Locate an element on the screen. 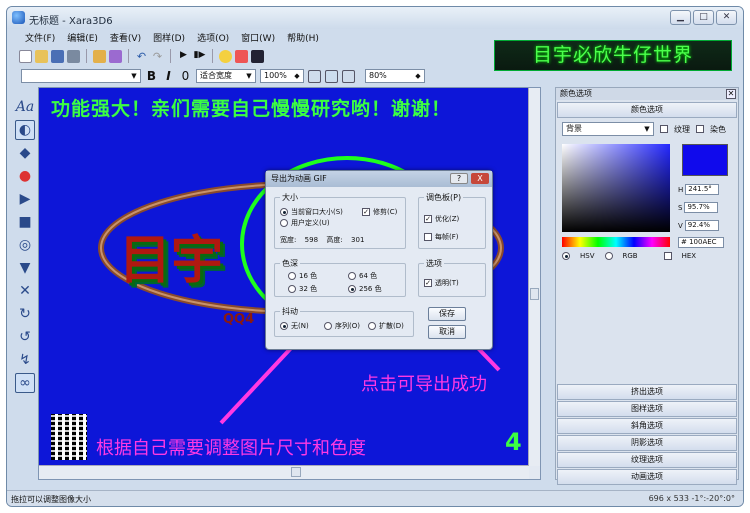 The width and height of the screenshot is (750, 513). vertical-scrollbar is located at coordinates (534, 277).